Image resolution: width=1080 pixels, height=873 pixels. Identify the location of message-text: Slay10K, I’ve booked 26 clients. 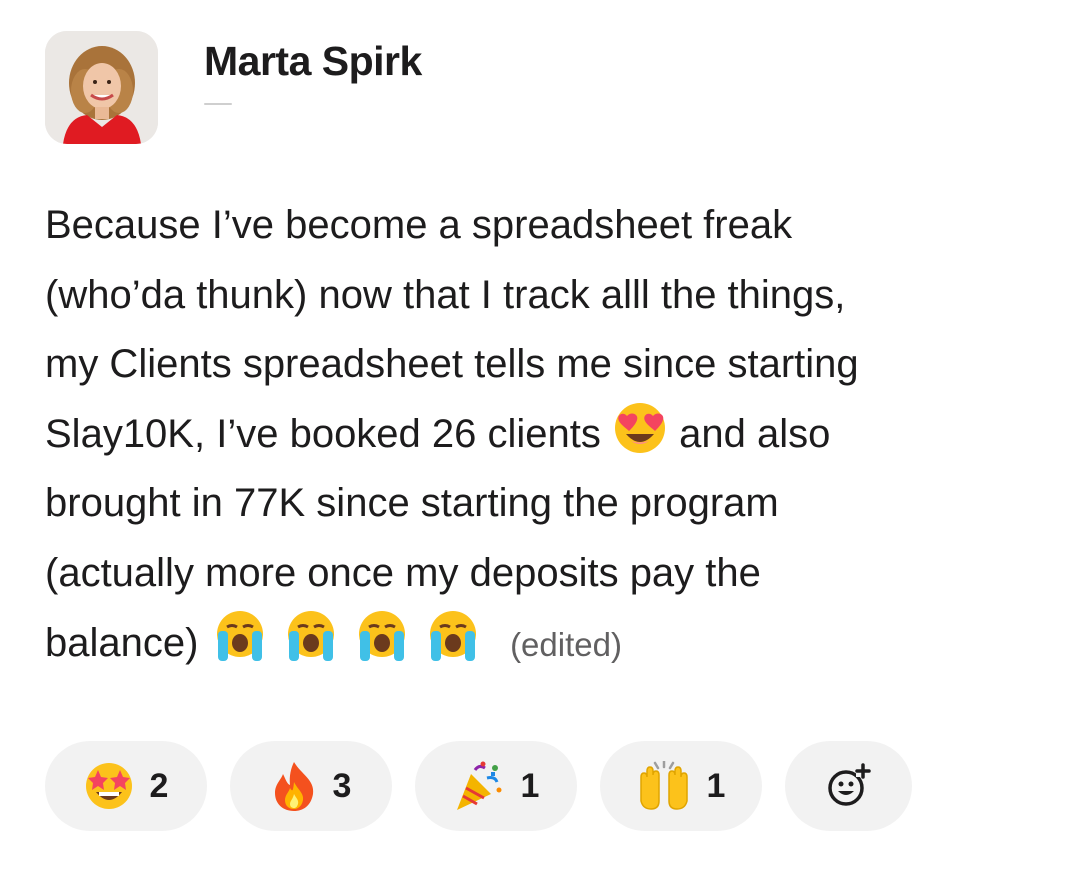
(323, 433).